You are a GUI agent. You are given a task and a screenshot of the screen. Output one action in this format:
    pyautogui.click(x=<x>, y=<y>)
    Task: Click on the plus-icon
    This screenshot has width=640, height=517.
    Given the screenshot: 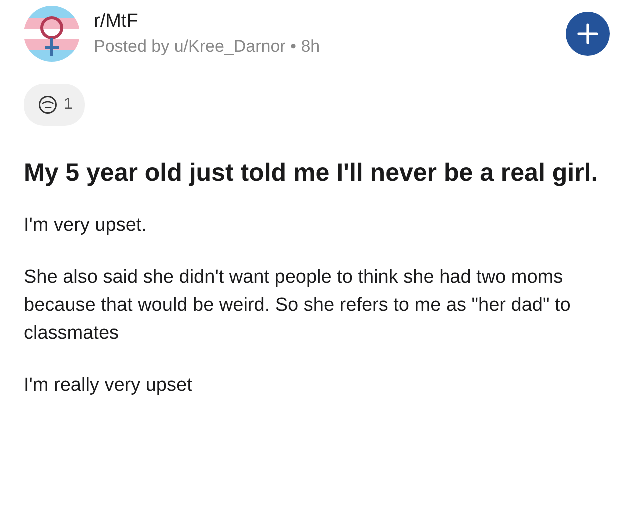 What is the action you would take?
    pyautogui.click(x=588, y=34)
    